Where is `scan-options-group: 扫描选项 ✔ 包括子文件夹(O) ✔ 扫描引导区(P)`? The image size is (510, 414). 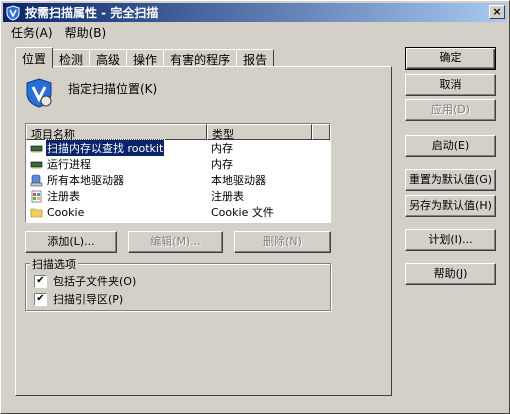
scan-options-group: 扫描选项 ✔ 包括子文件夹(O) ✔ 扫描引导区(P) is located at coordinates (178, 283).